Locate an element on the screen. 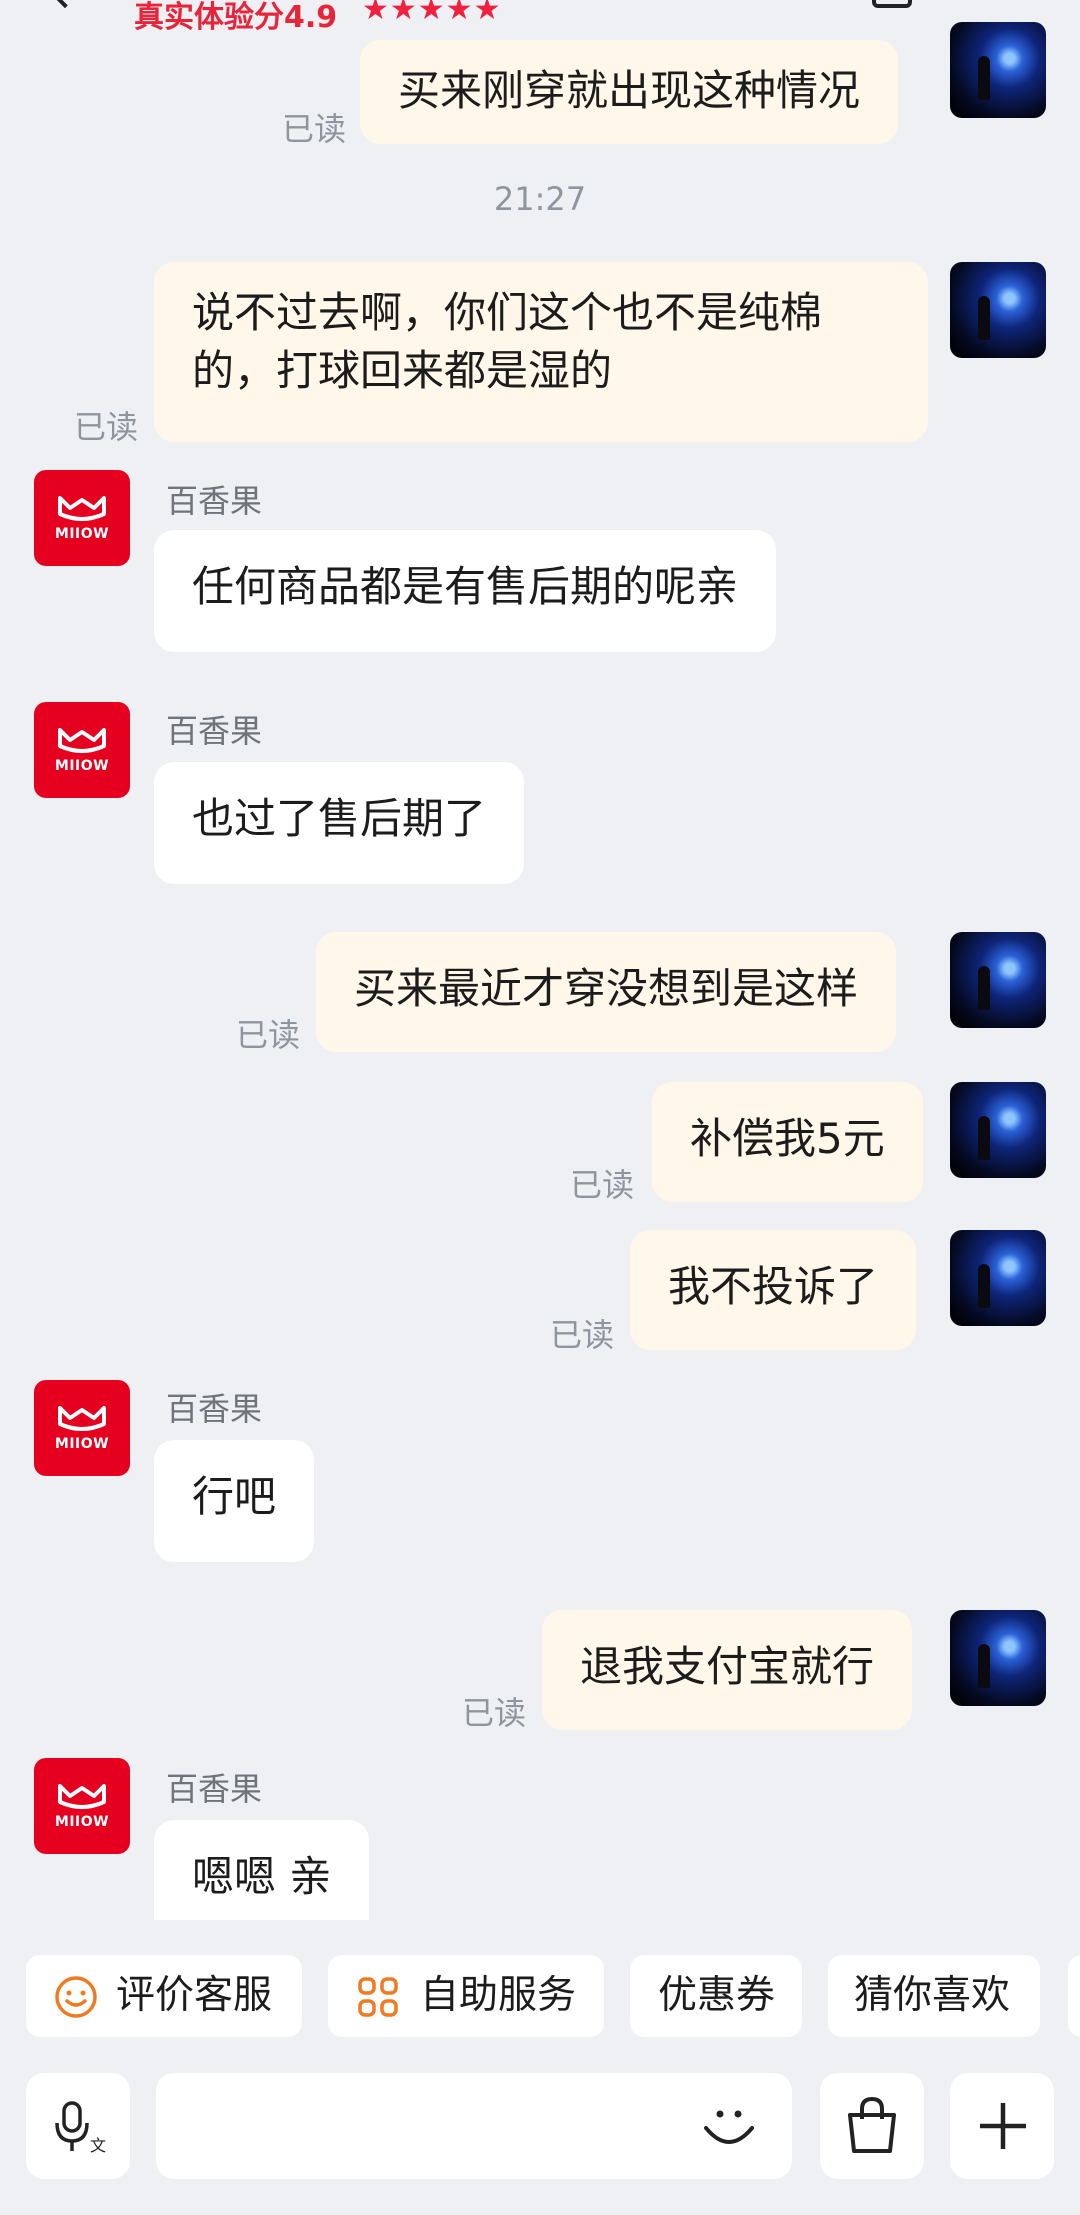  rating-stars: ★★★★★ is located at coordinates (432, 13).